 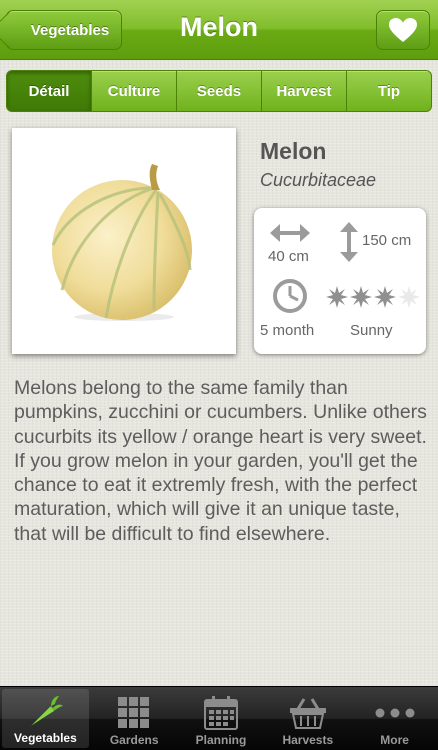 What do you see at coordinates (340, 281) in the screenshot?
I see `plant-info-card: 40 cm 150 cm 5 month Sunny` at bounding box center [340, 281].